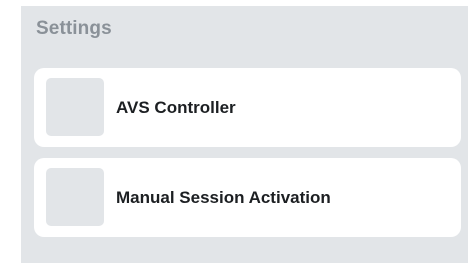  I want to click on manual-session-activation-icon, so click(75, 197).